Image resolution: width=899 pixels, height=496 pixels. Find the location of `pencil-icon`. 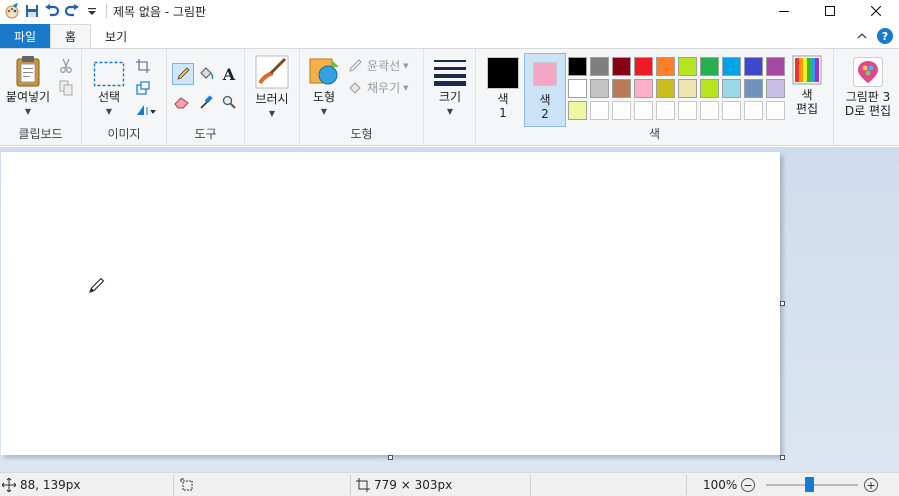

pencil-icon is located at coordinates (183, 74).